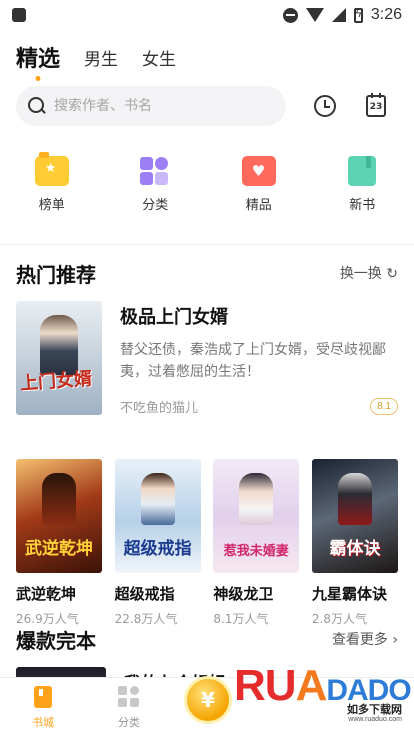 The height and width of the screenshot is (737, 414). Describe the element at coordinates (37, 106) in the screenshot. I see `search-icon` at that location.